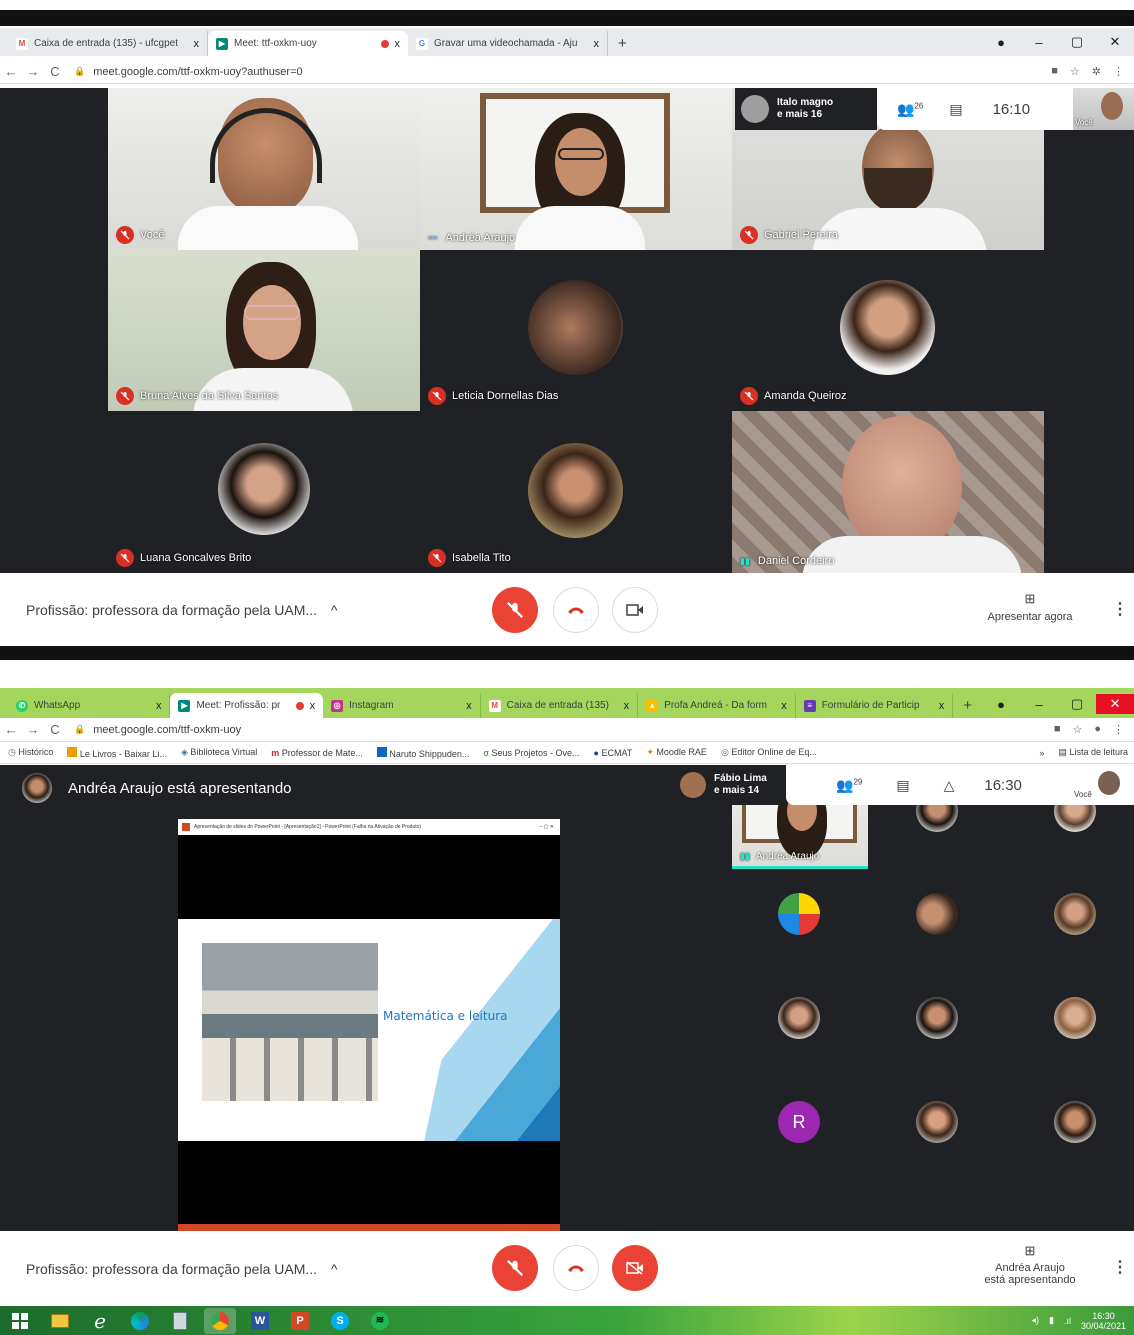 The width and height of the screenshot is (1134, 1335). Describe the element at coordinates (220, 1320) in the screenshot. I see `chrome-icon` at that location.